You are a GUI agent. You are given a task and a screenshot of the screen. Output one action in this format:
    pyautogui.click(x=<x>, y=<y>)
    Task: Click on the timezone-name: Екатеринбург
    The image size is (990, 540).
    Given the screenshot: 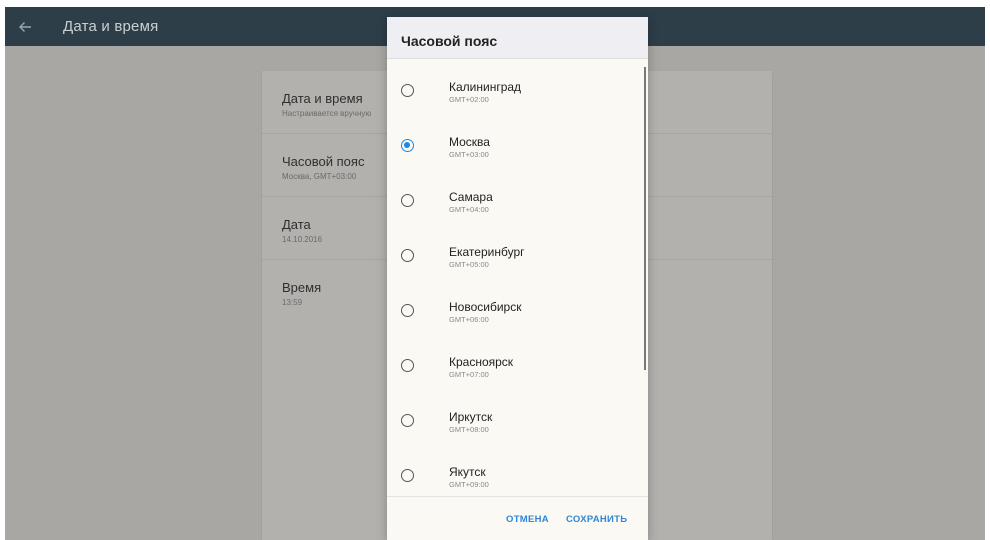 What is the action you would take?
    pyautogui.click(x=487, y=252)
    